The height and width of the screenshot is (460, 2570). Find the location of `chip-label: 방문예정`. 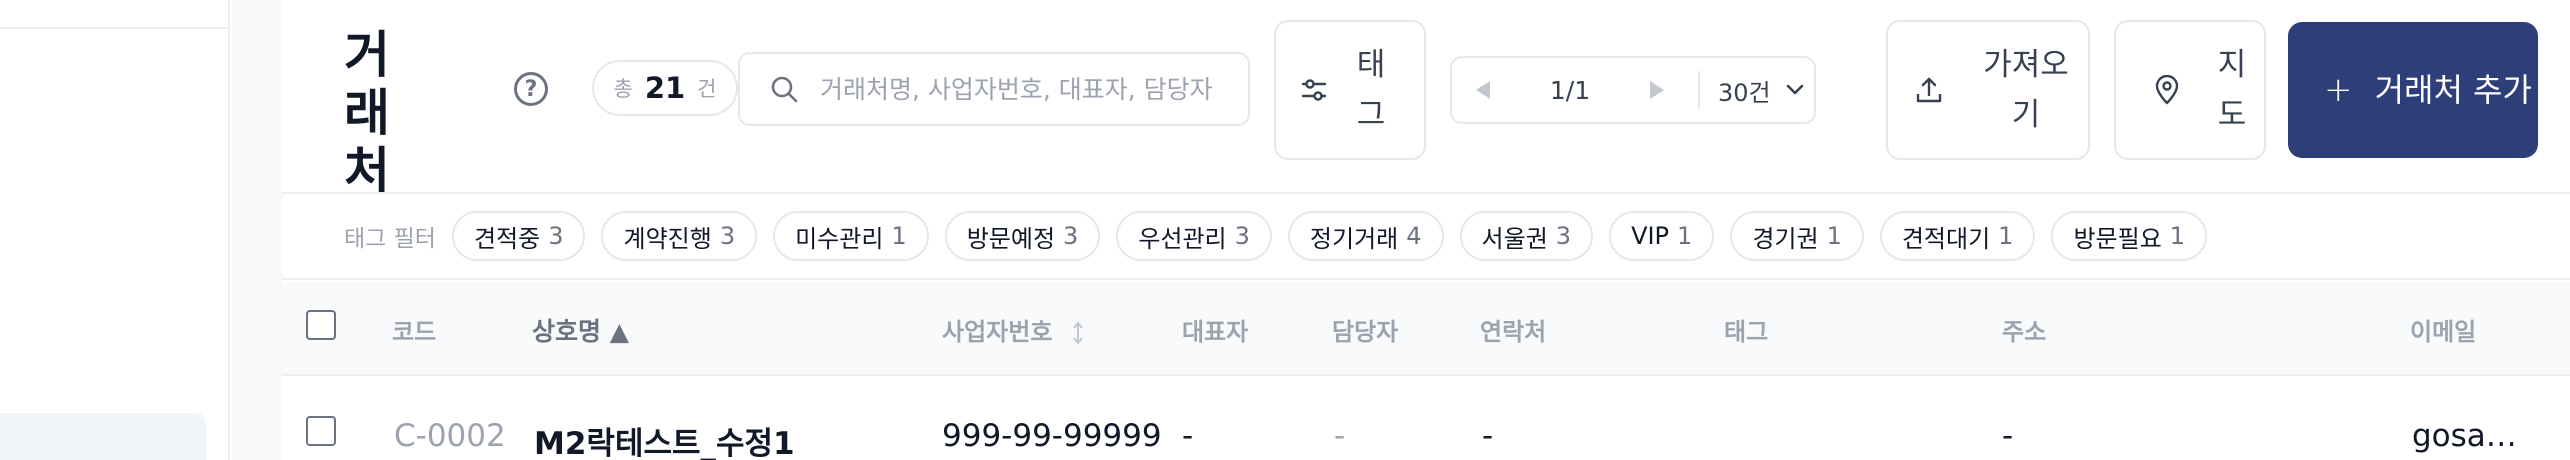

chip-label: 방문예정 is located at coordinates (1011, 238).